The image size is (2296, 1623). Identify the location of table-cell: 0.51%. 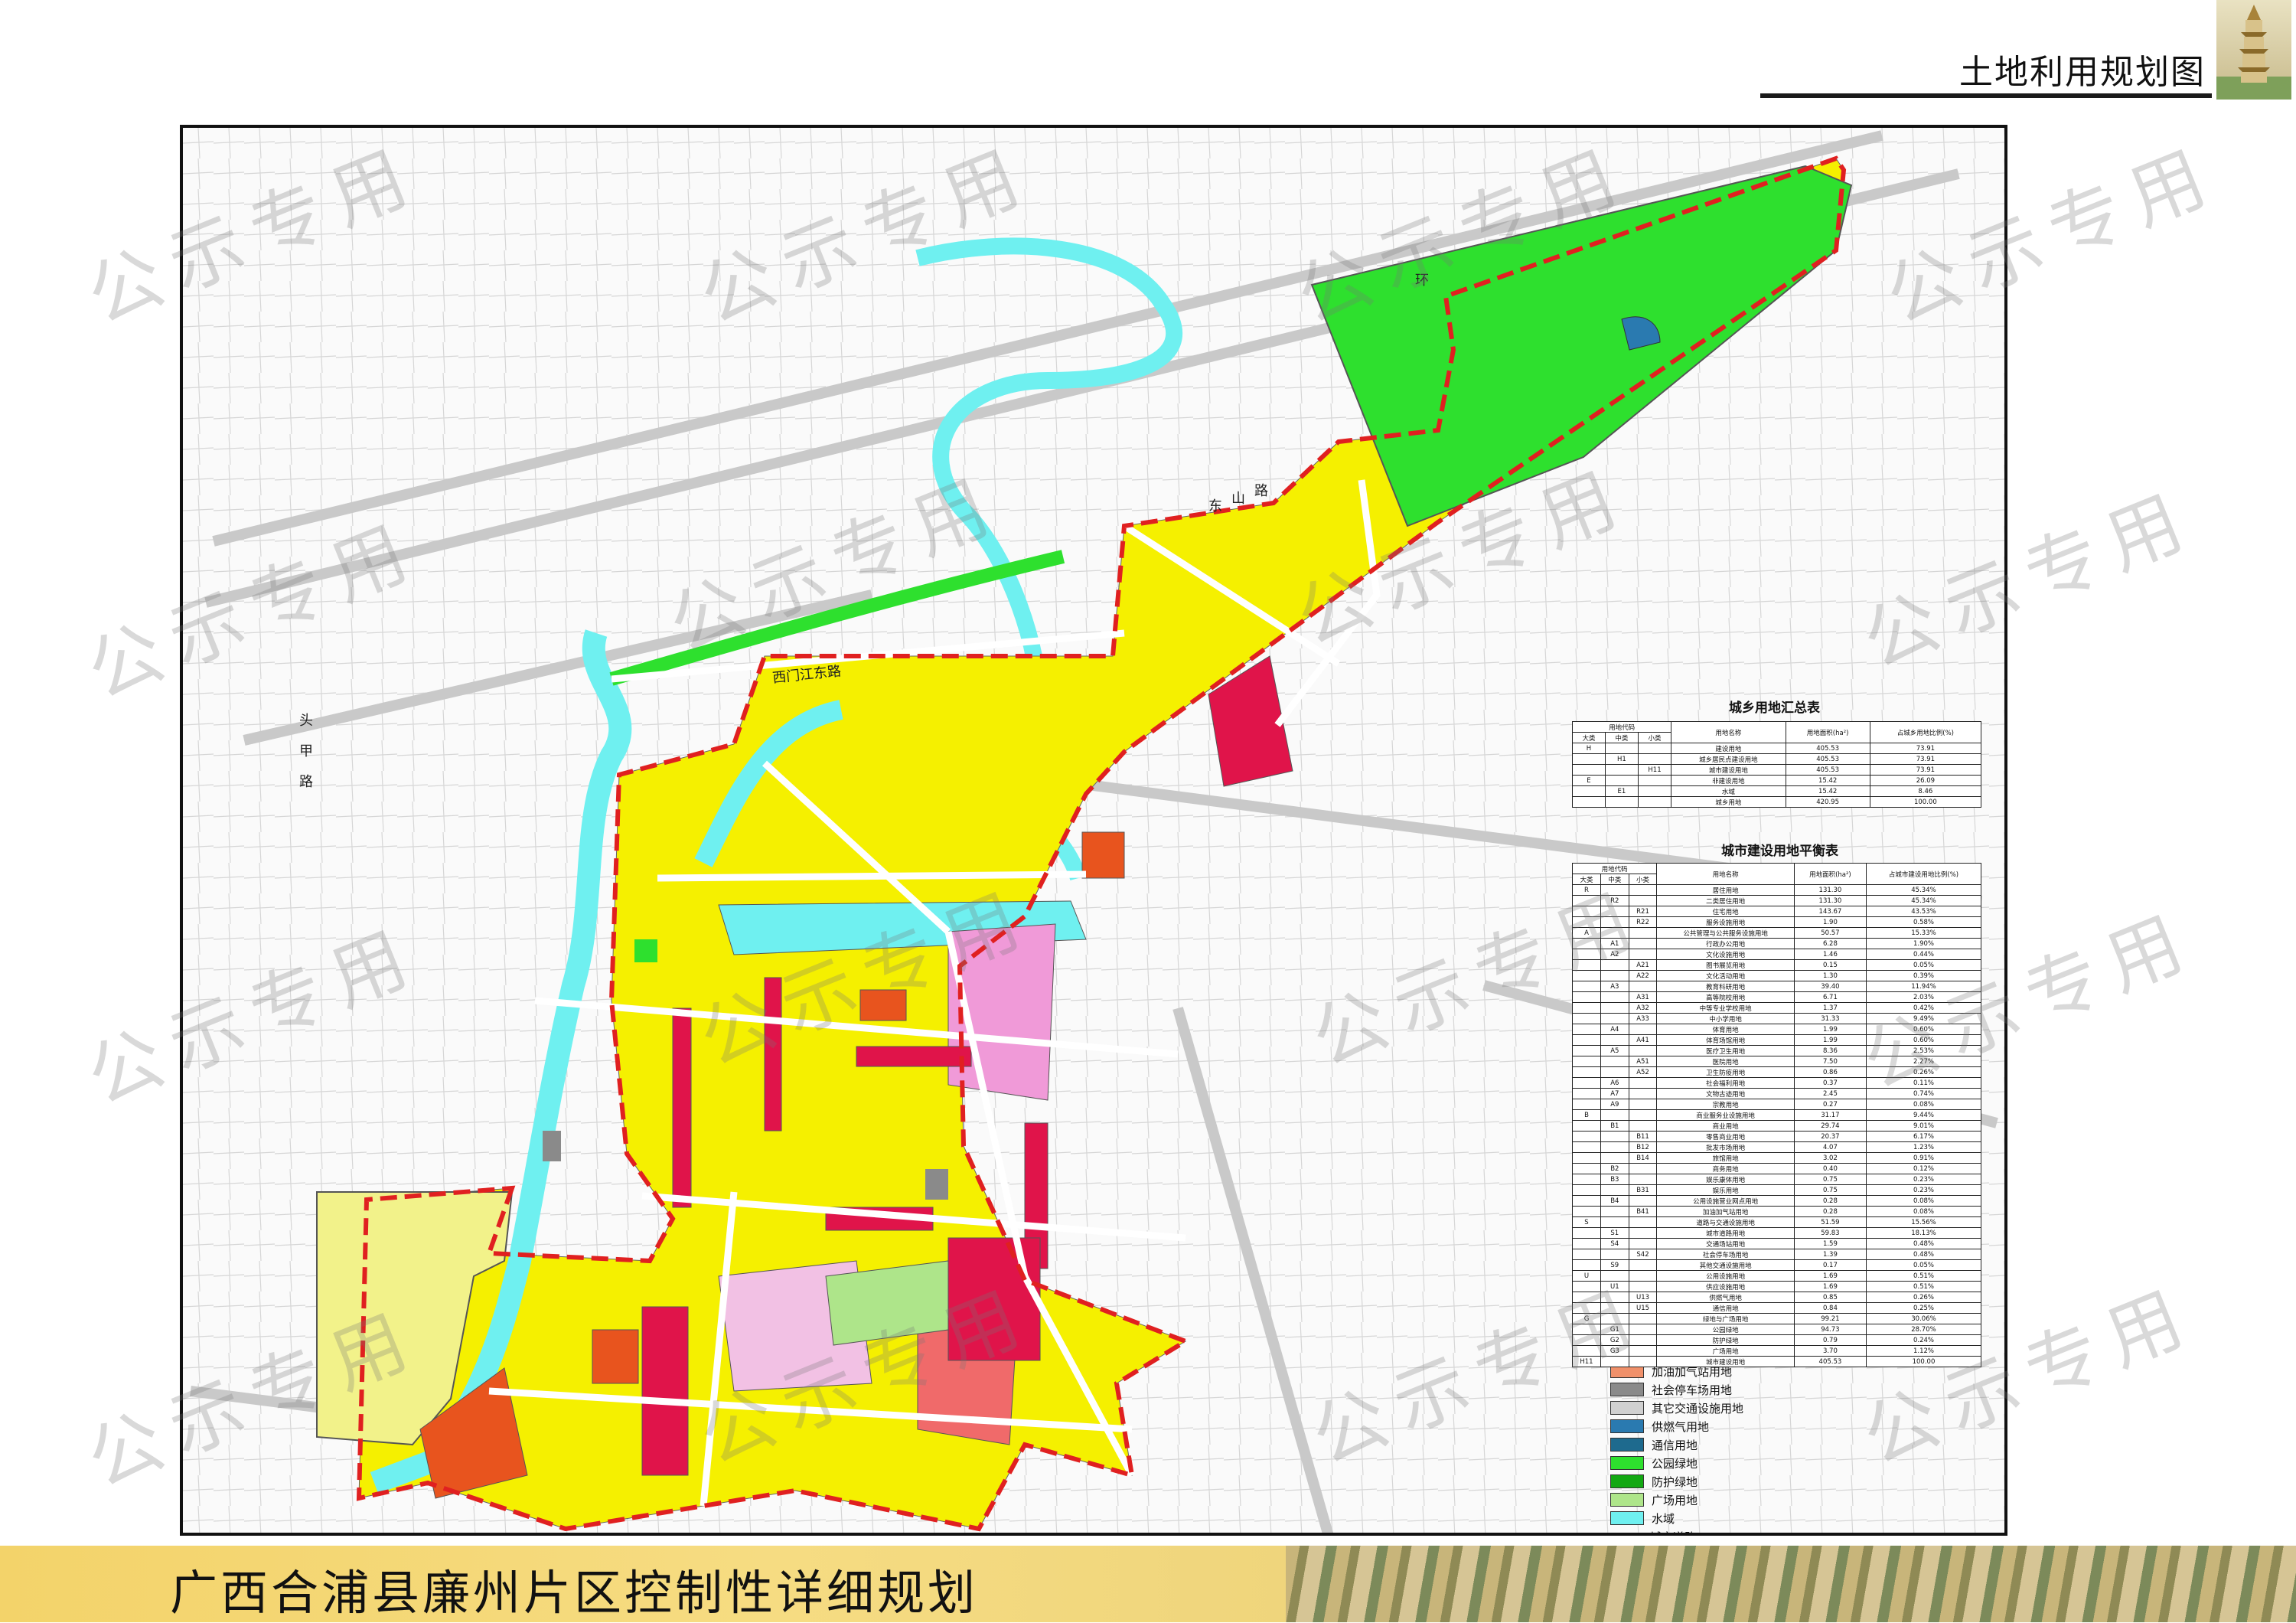
(1923, 1276).